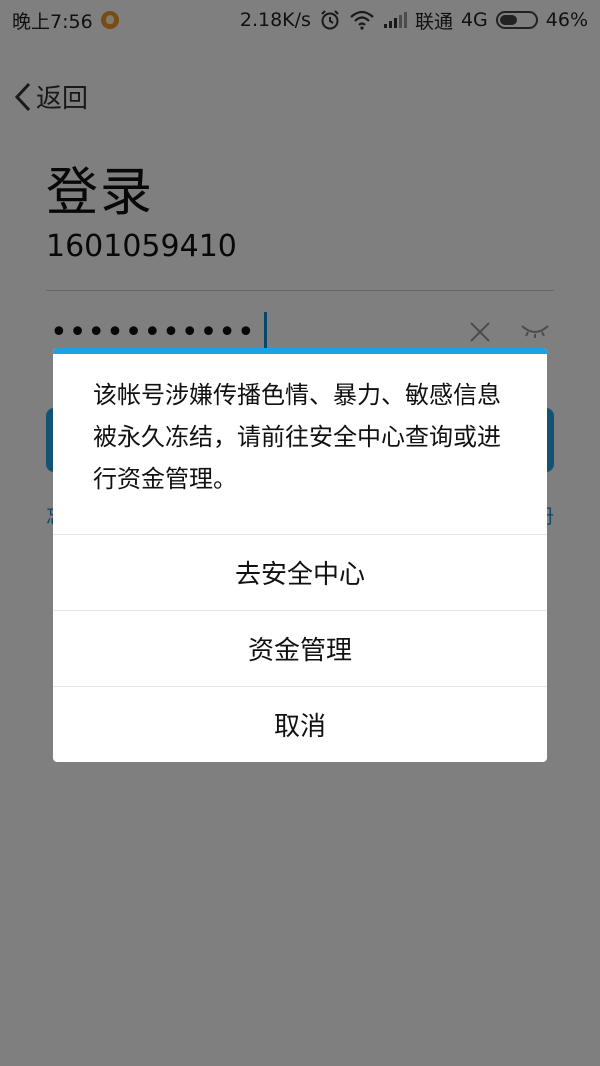  What do you see at coordinates (300, 648) in the screenshot?
I see `fund-management-button: 资金管理` at bounding box center [300, 648].